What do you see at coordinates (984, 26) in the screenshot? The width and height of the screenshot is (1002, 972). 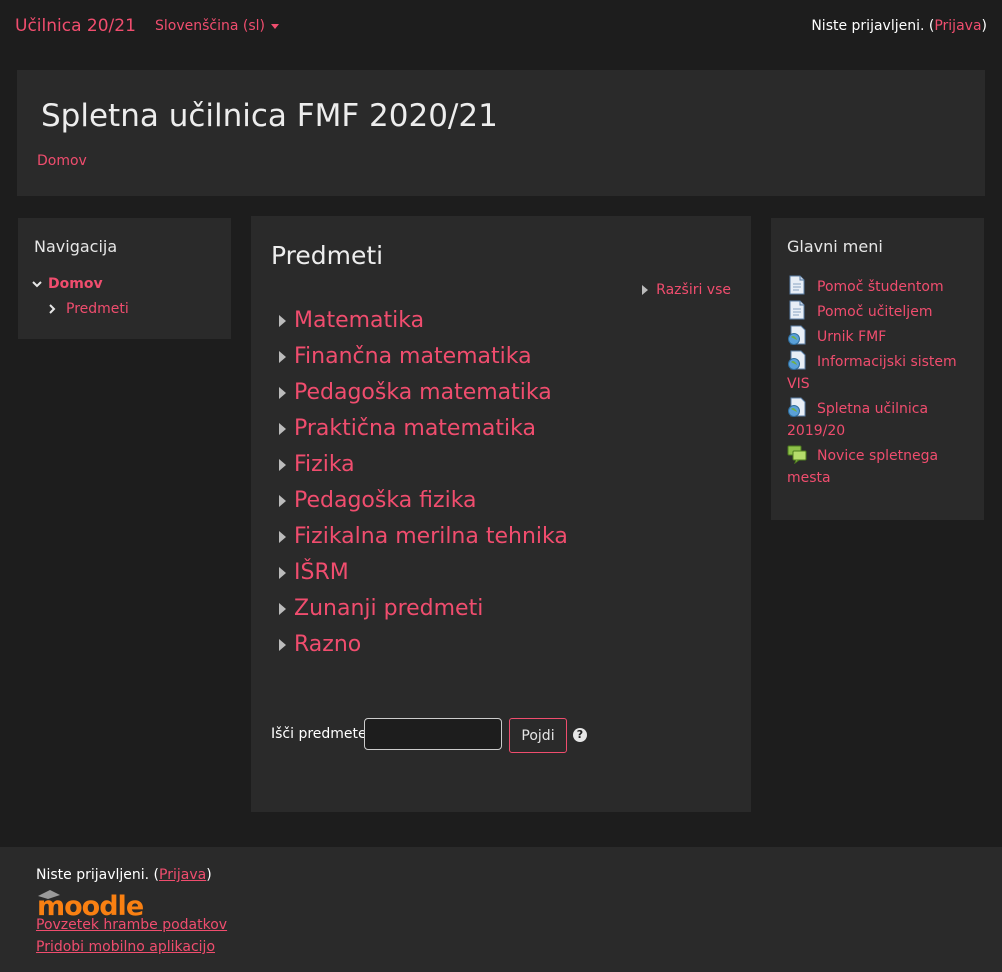 I see `login-close: )` at bounding box center [984, 26].